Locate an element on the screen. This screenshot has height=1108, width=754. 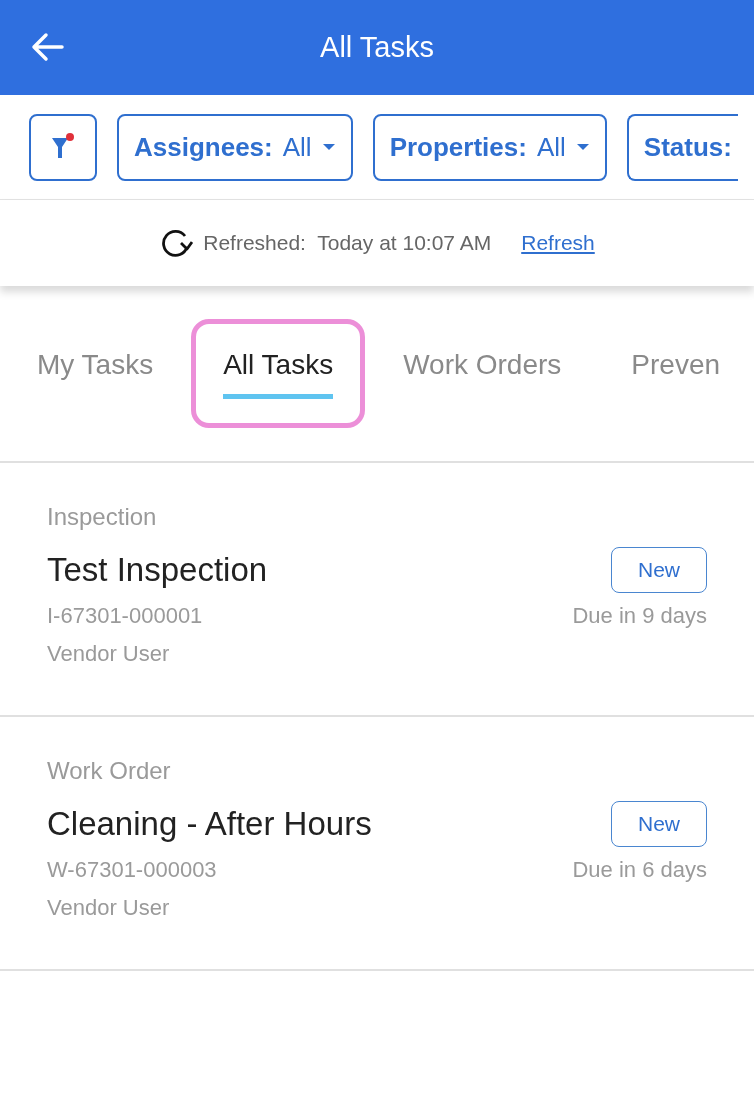
task-type: Inspection is located at coordinates (102, 517).